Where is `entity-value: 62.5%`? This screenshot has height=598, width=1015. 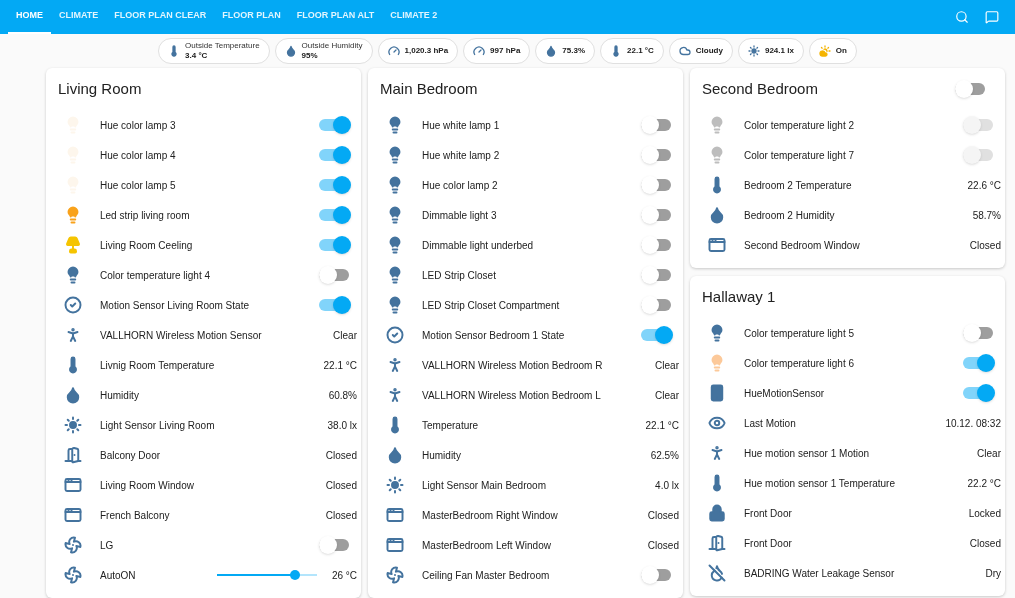 entity-value: 62.5% is located at coordinates (664, 455).